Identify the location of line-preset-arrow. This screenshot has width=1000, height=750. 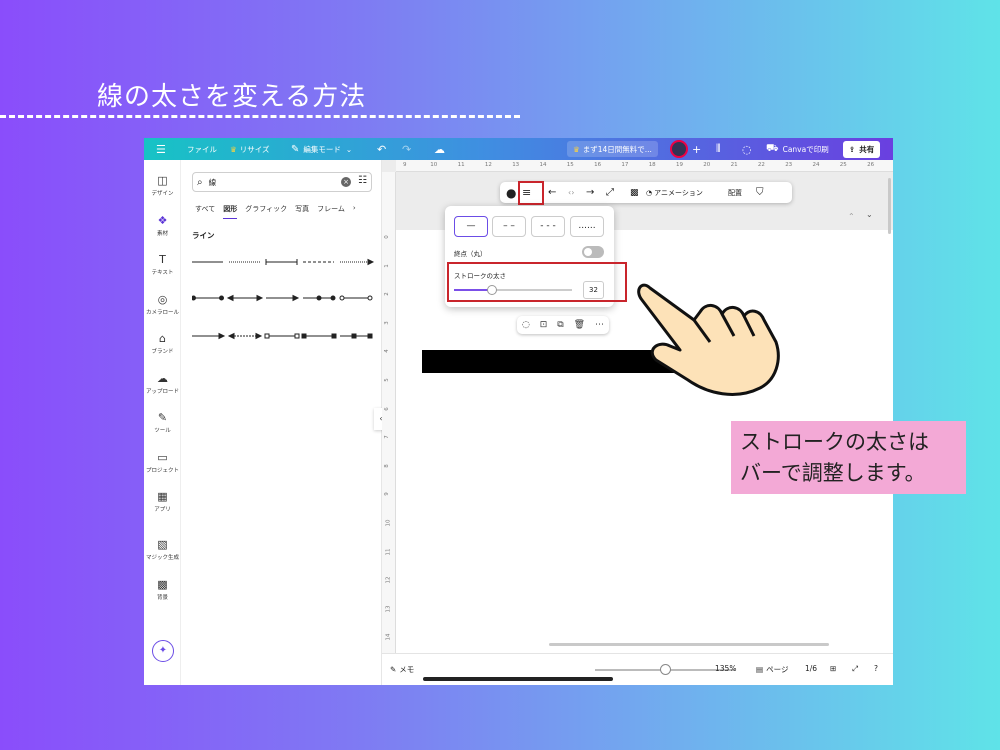
(283, 298).